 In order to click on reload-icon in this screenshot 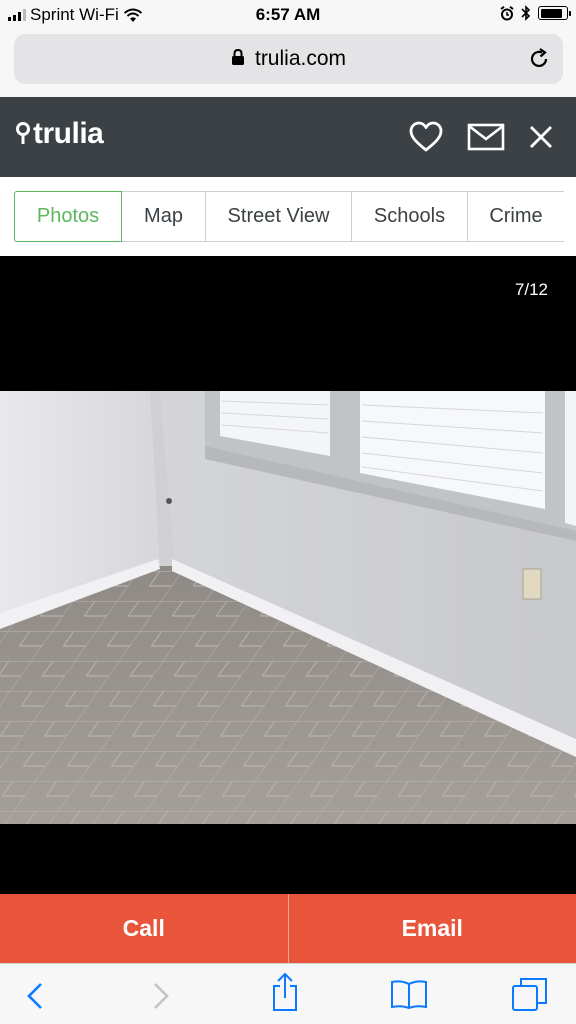, I will do `click(539, 59)`.